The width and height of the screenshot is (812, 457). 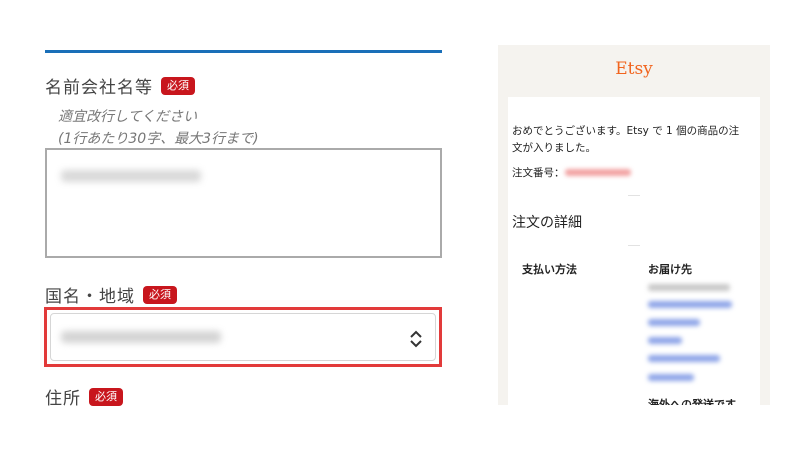 What do you see at coordinates (689, 287) in the screenshot?
I see `redacted-recipient-name` at bounding box center [689, 287].